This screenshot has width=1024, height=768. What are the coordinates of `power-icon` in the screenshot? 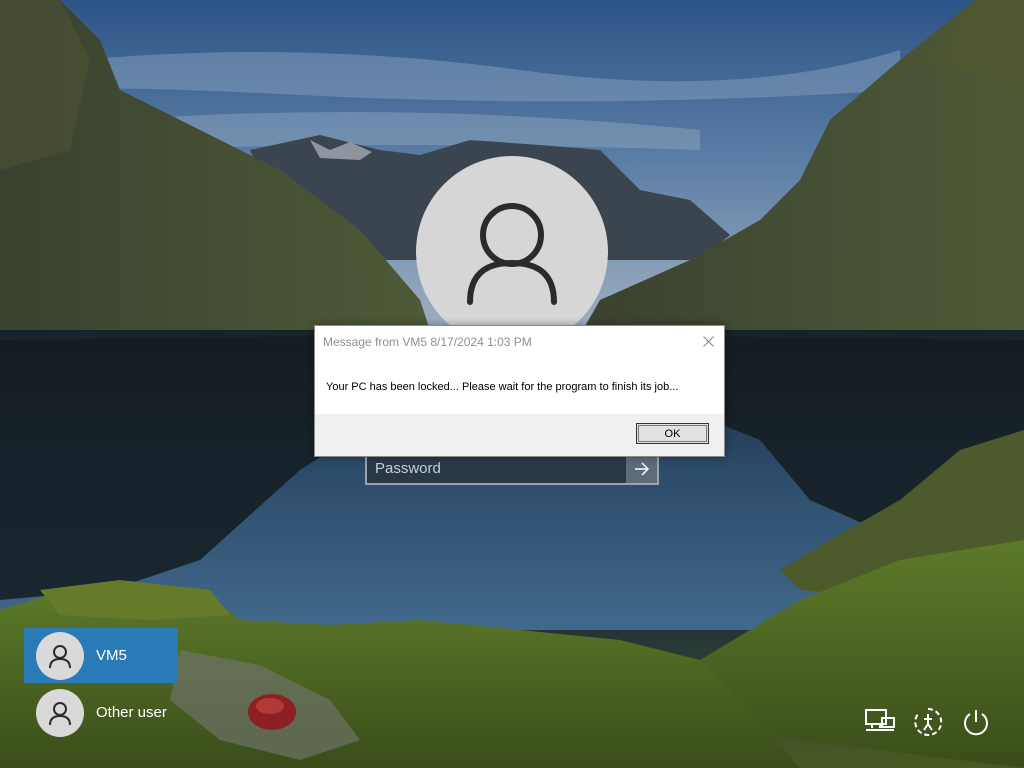 It's located at (976, 723).